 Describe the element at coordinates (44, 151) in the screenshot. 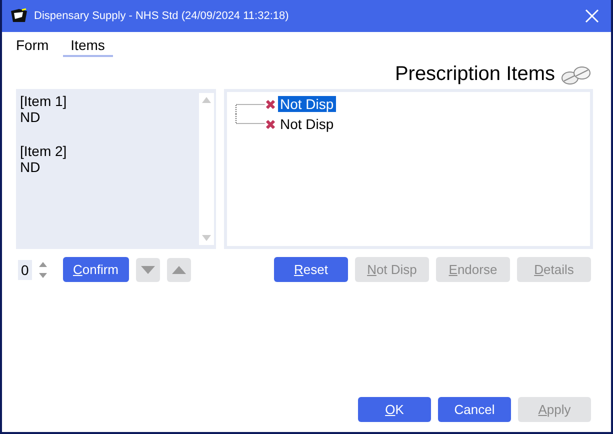

I see `item-name: [Item 2]` at that location.